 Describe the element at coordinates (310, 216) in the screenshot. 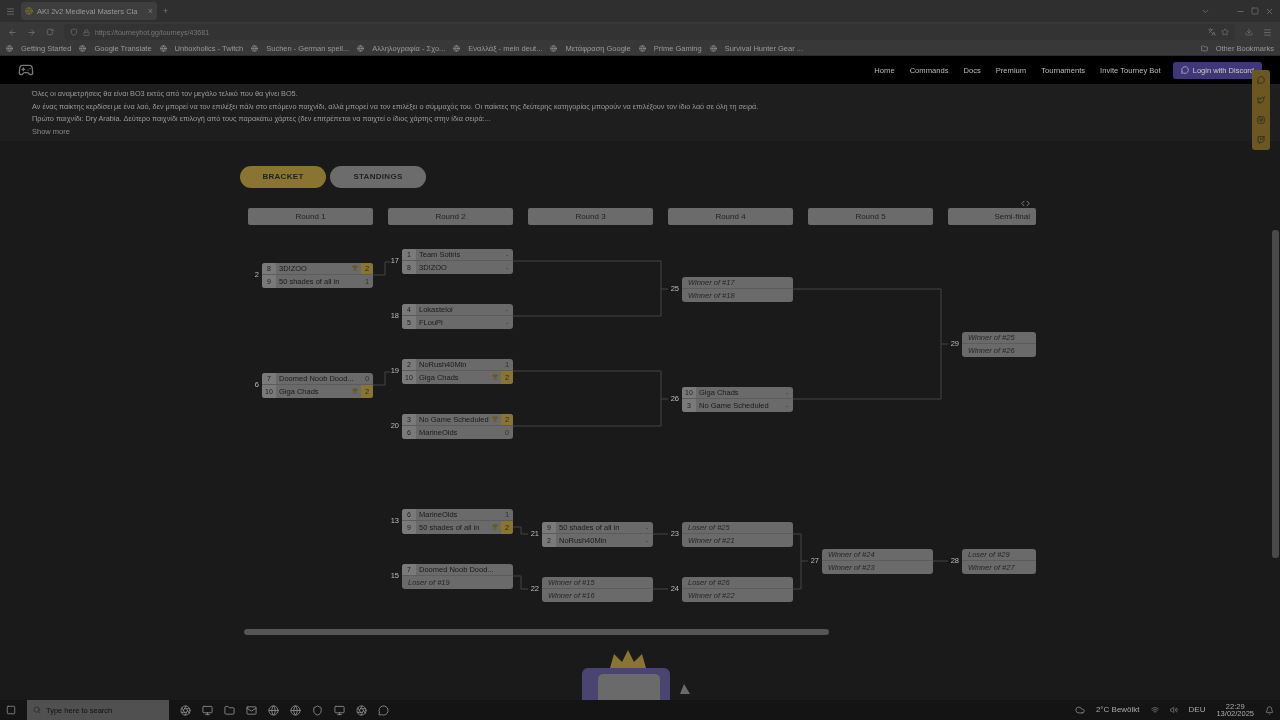

I see `round-header: Round 1` at that location.